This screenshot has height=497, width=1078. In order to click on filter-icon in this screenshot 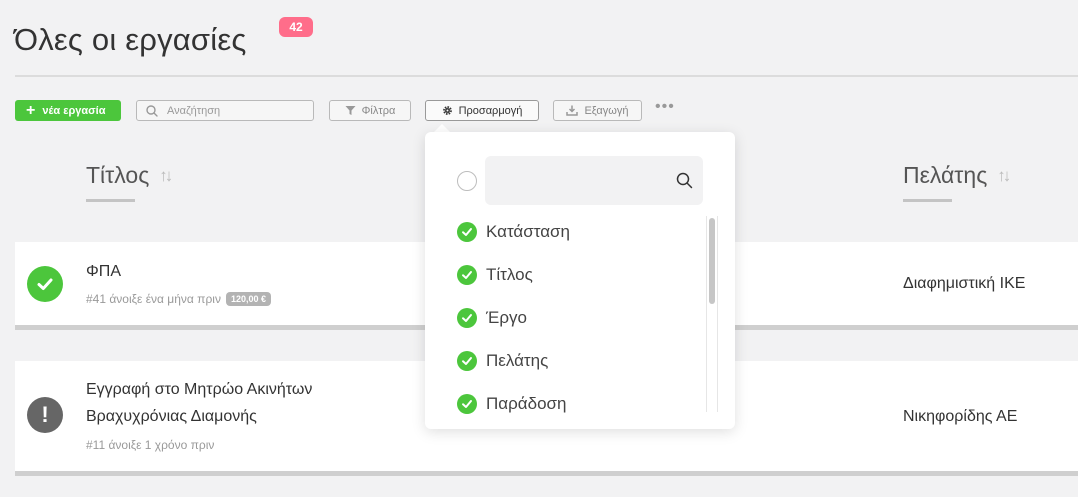, I will do `click(350, 110)`.